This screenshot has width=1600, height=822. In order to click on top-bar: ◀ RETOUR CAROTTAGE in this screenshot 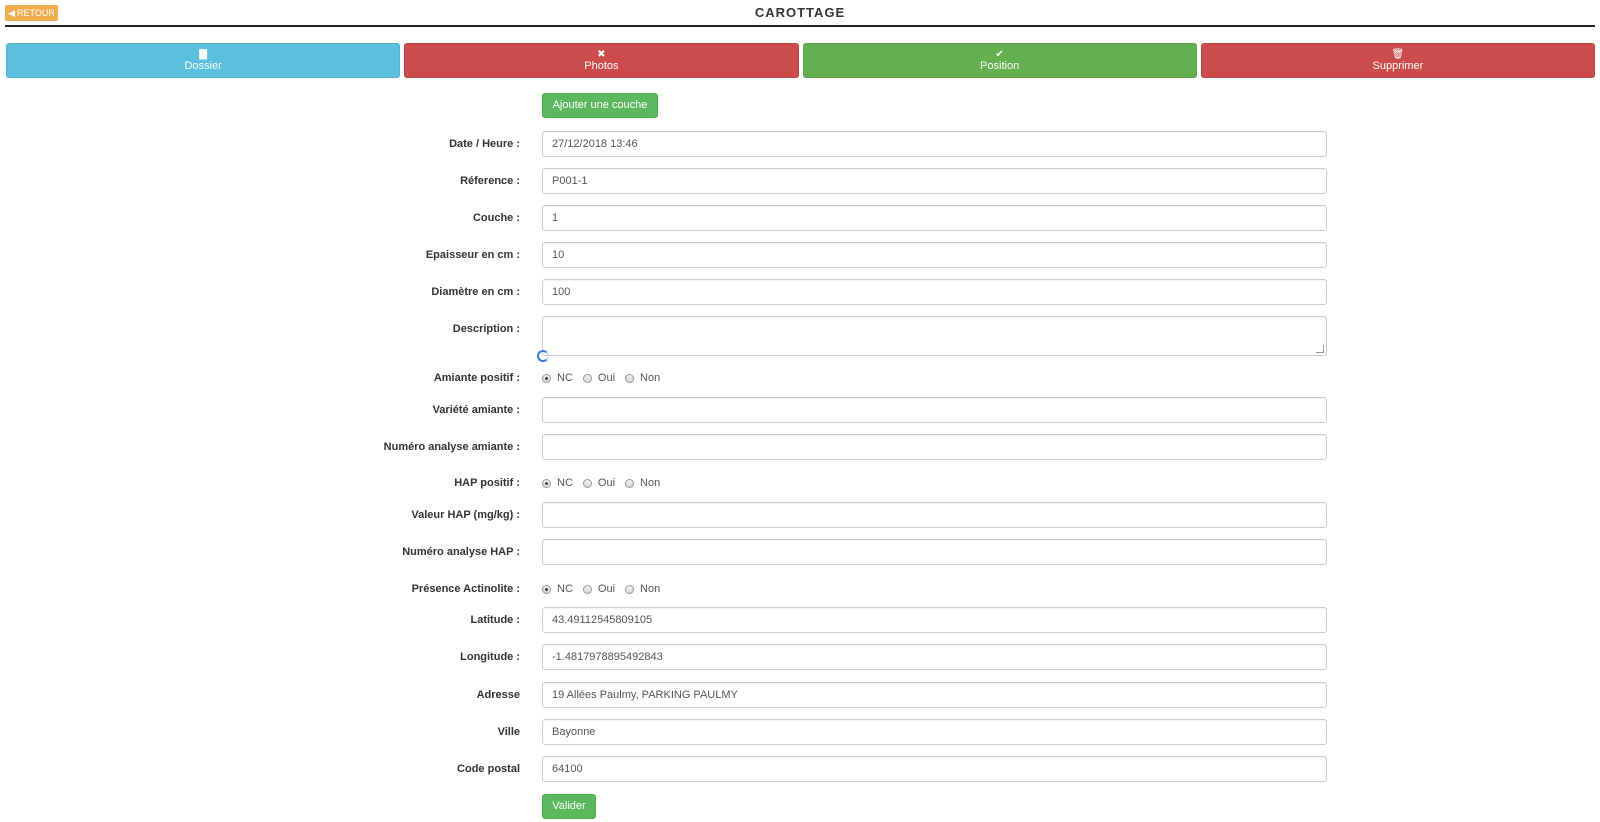, I will do `click(800, 13)`.